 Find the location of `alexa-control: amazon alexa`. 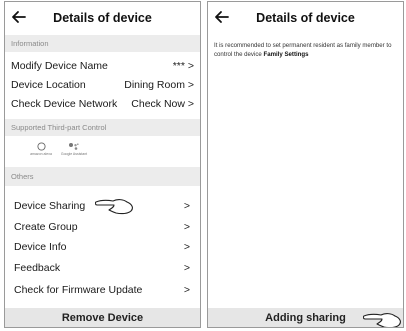

alexa-control: amazon alexa is located at coordinates (41, 149).